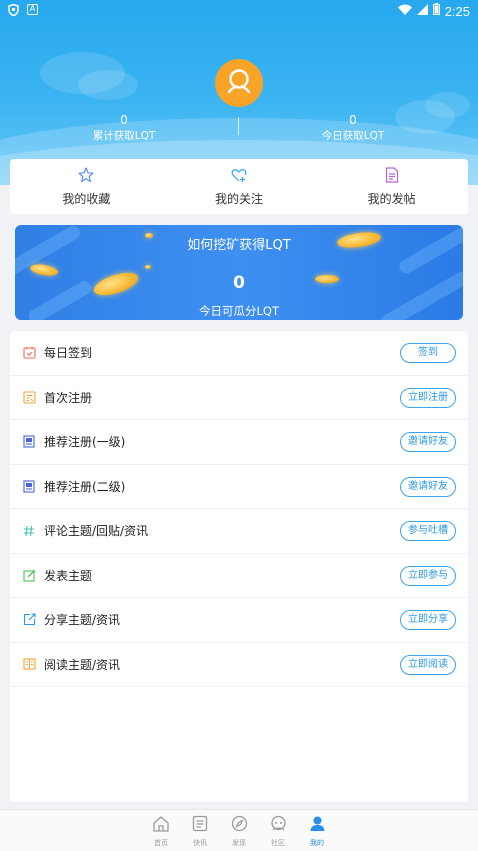  What do you see at coordinates (428, 664) in the screenshot?
I see `read-now-button: 立即阅读` at bounding box center [428, 664].